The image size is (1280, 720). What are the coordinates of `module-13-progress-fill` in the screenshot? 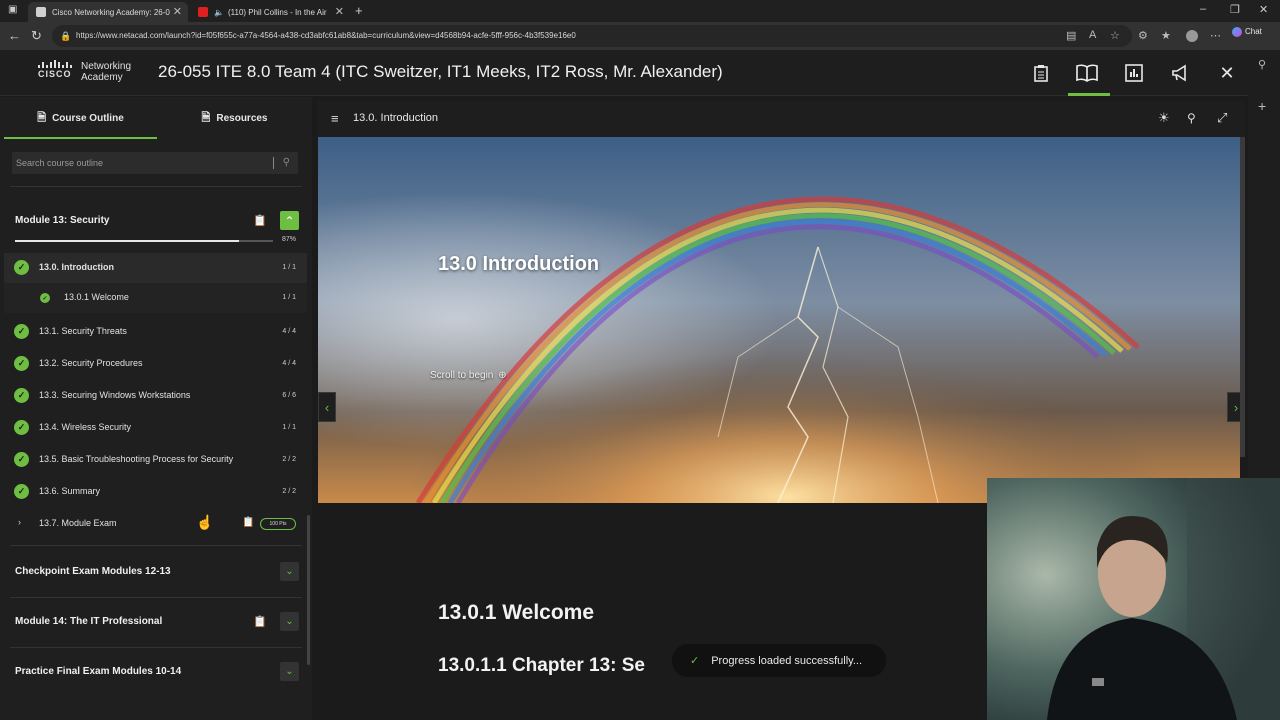 It's located at (127, 241).